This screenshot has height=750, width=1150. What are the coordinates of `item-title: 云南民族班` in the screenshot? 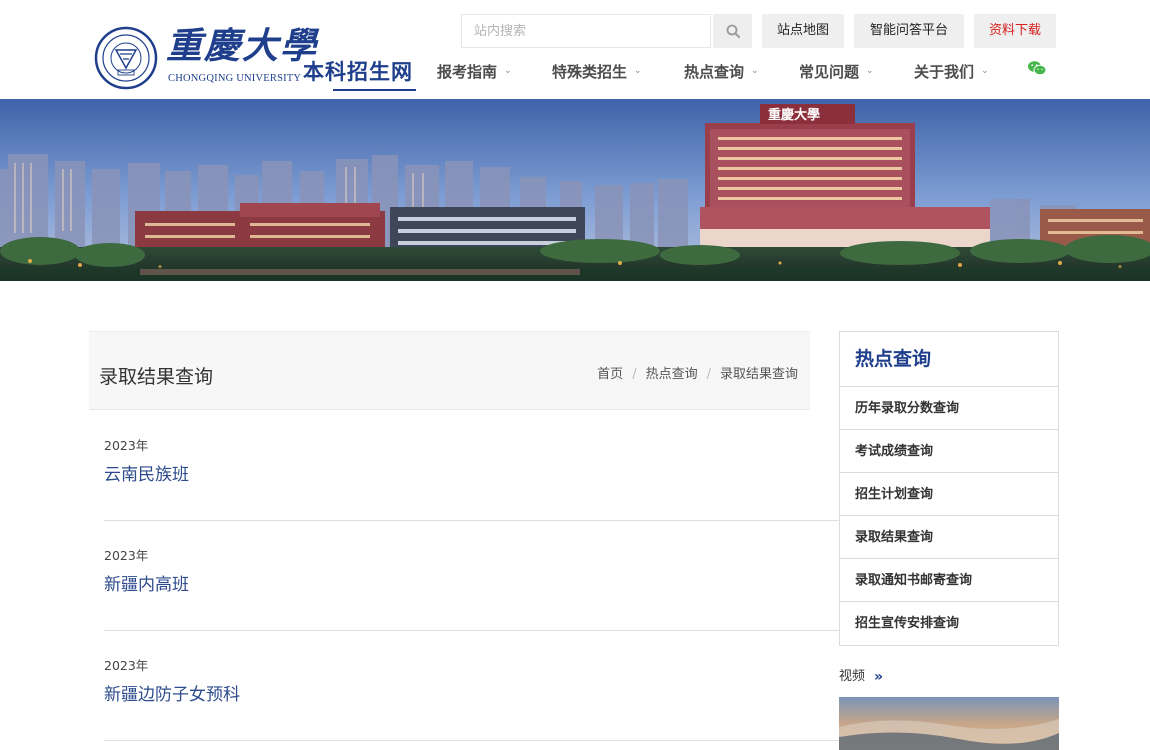 It's located at (146, 475).